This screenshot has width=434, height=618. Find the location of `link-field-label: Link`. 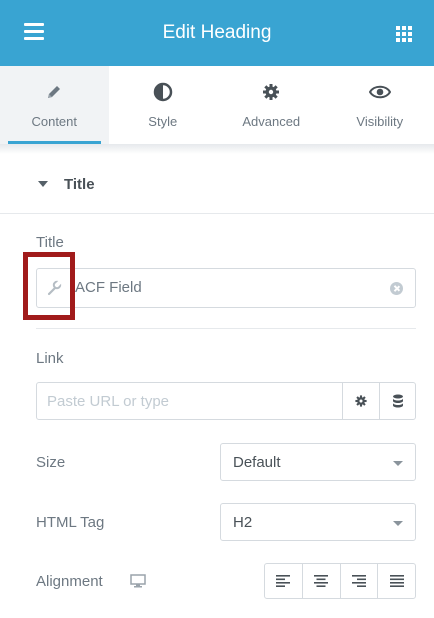

link-field-label: Link is located at coordinates (50, 358).